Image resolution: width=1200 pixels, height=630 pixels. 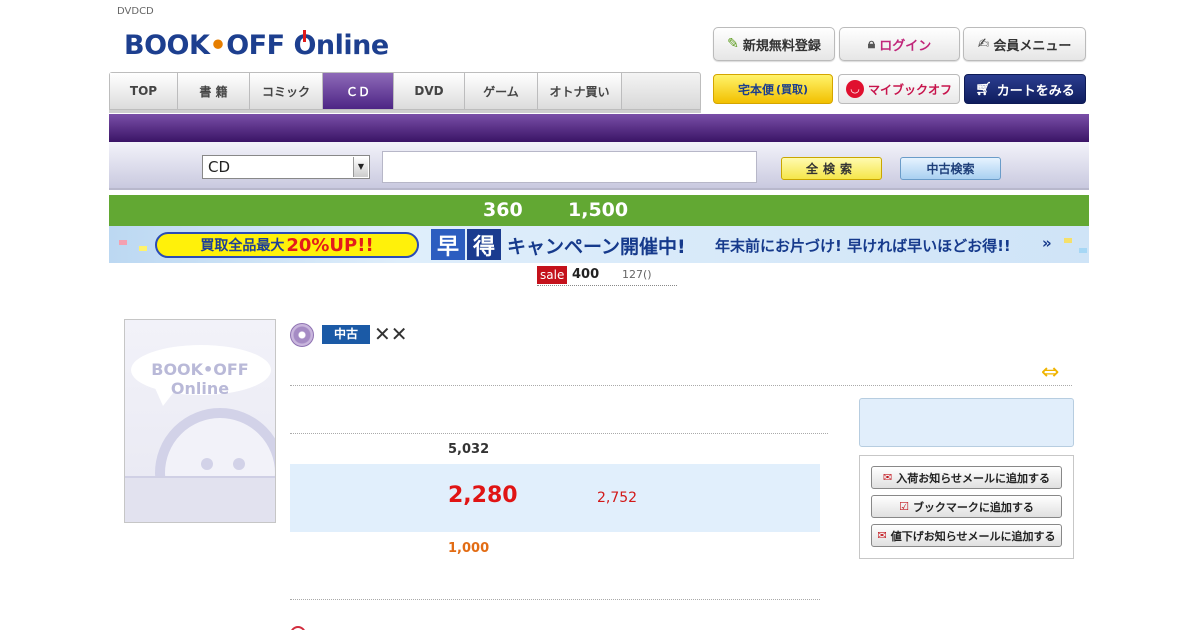 I want to click on mybookoff-button: ◡ マイブックオフ, so click(x=899, y=89).